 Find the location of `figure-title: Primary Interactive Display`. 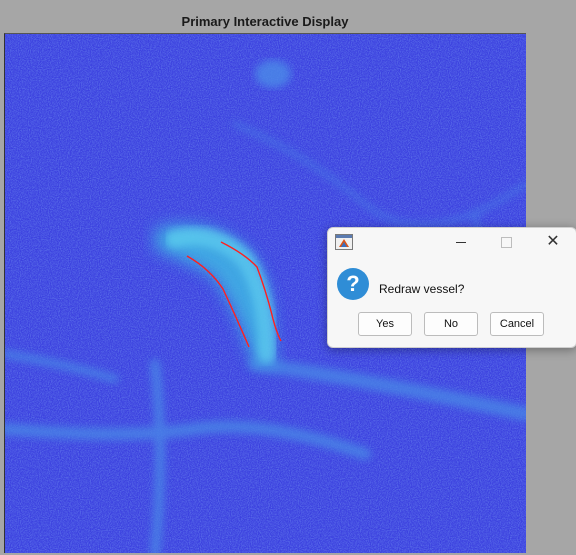

figure-title: Primary Interactive Display is located at coordinates (265, 21).